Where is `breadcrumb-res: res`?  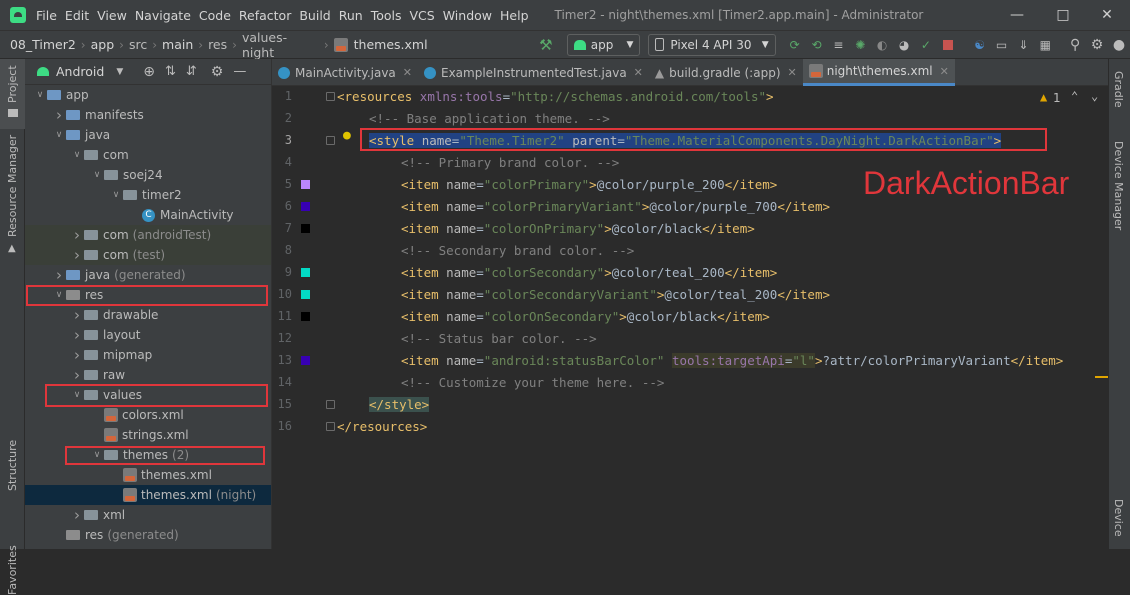 breadcrumb-res: res is located at coordinates (217, 44).